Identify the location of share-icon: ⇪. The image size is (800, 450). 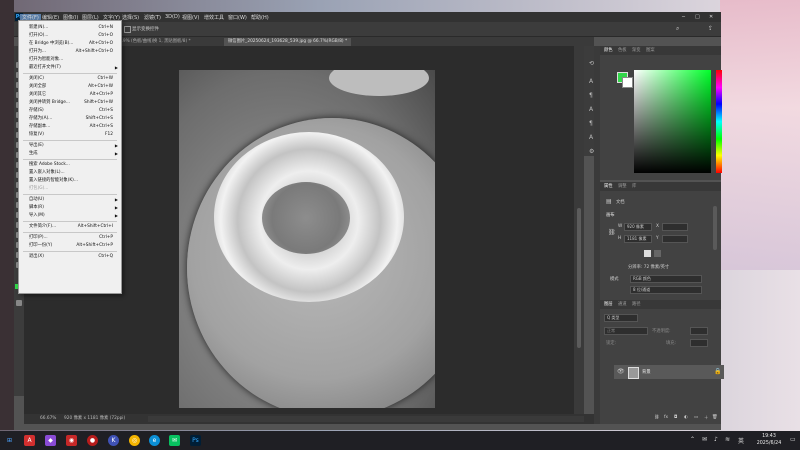
(710, 28).